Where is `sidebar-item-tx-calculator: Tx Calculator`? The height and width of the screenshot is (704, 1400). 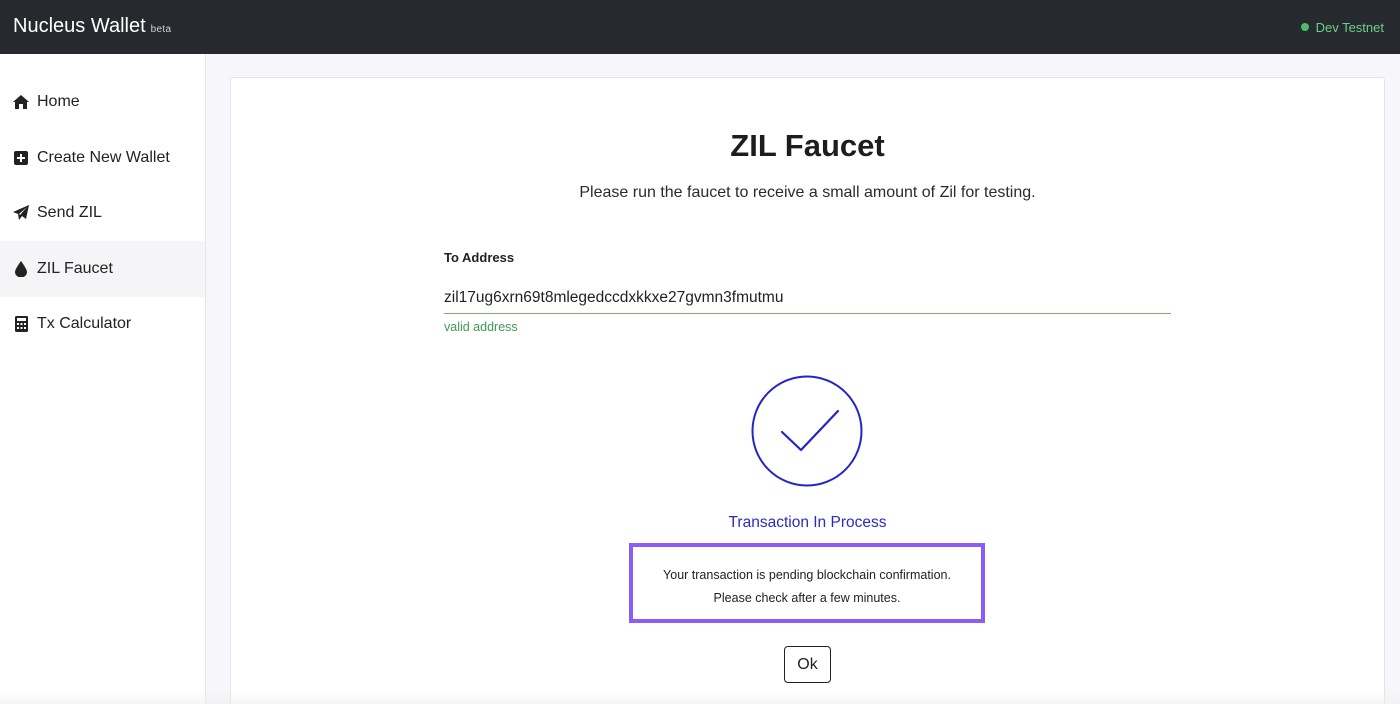
sidebar-item-tx-calculator: Tx Calculator is located at coordinates (102, 324).